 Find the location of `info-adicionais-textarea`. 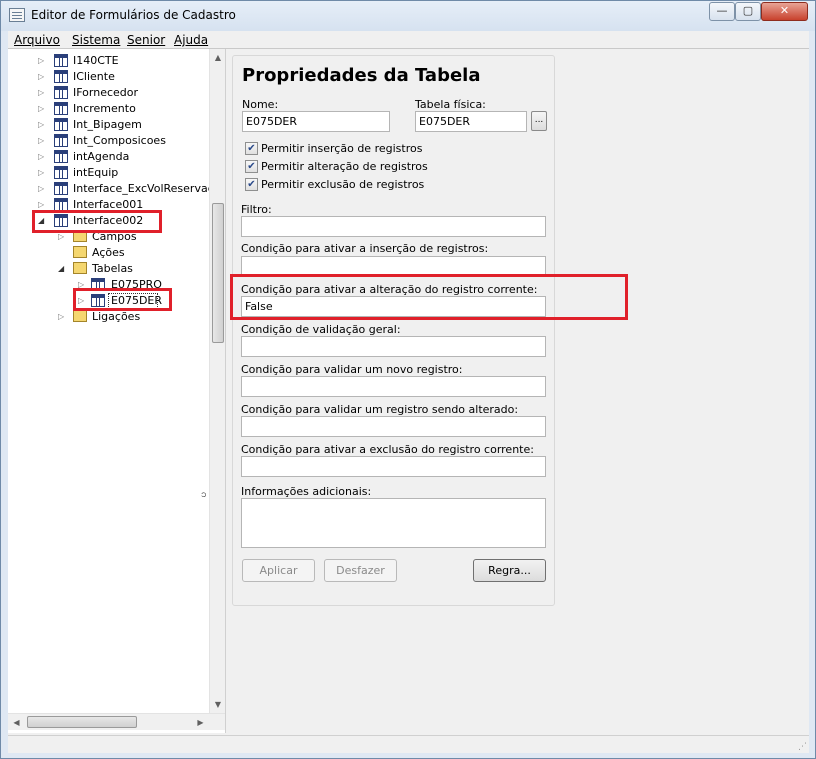

info-adicionais-textarea is located at coordinates (393, 523).